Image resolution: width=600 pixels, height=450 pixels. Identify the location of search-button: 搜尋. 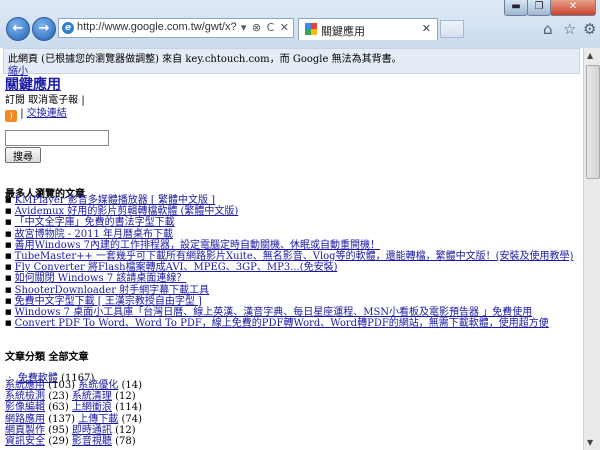
(23, 155).